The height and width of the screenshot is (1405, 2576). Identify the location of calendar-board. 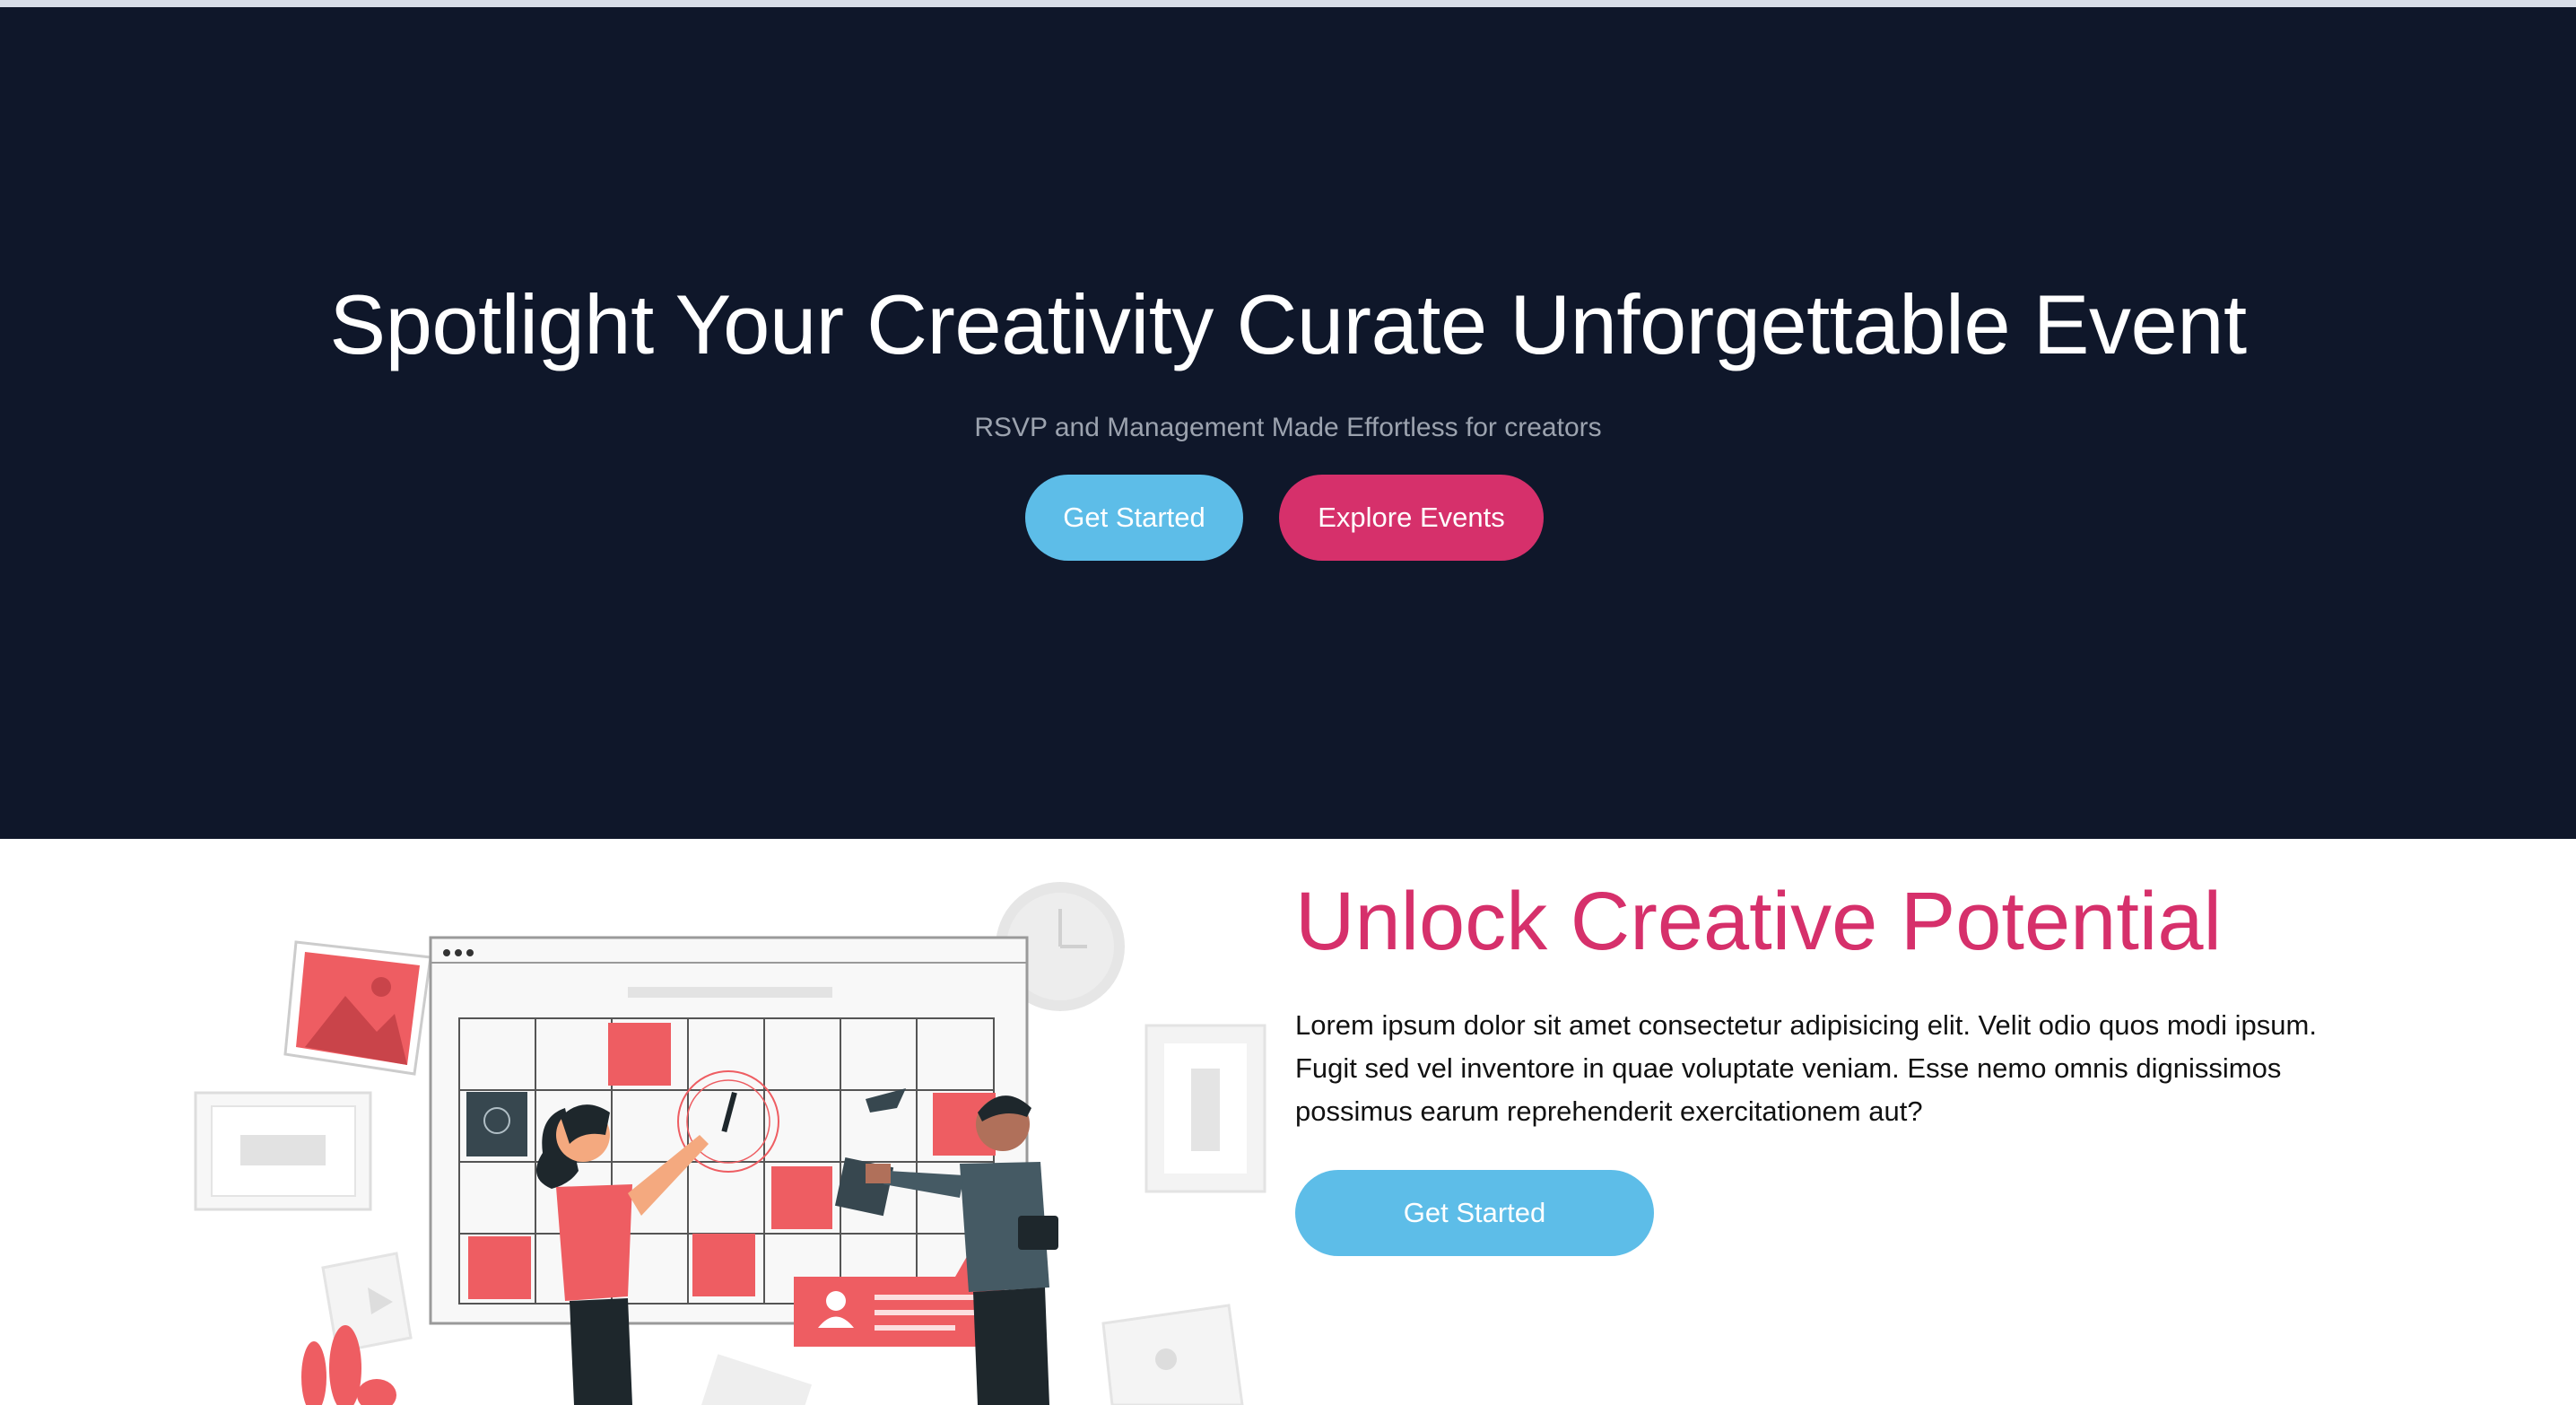
(729, 1130).